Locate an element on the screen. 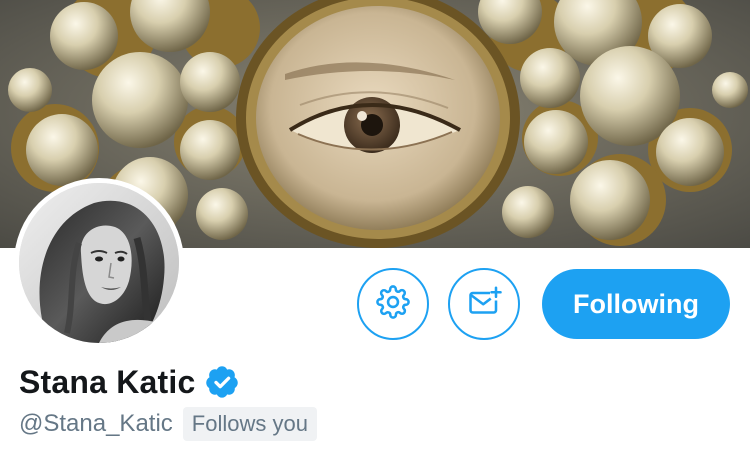  profile-handle-row: @Stana_Katic Follows you is located at coordinates (168, 424).